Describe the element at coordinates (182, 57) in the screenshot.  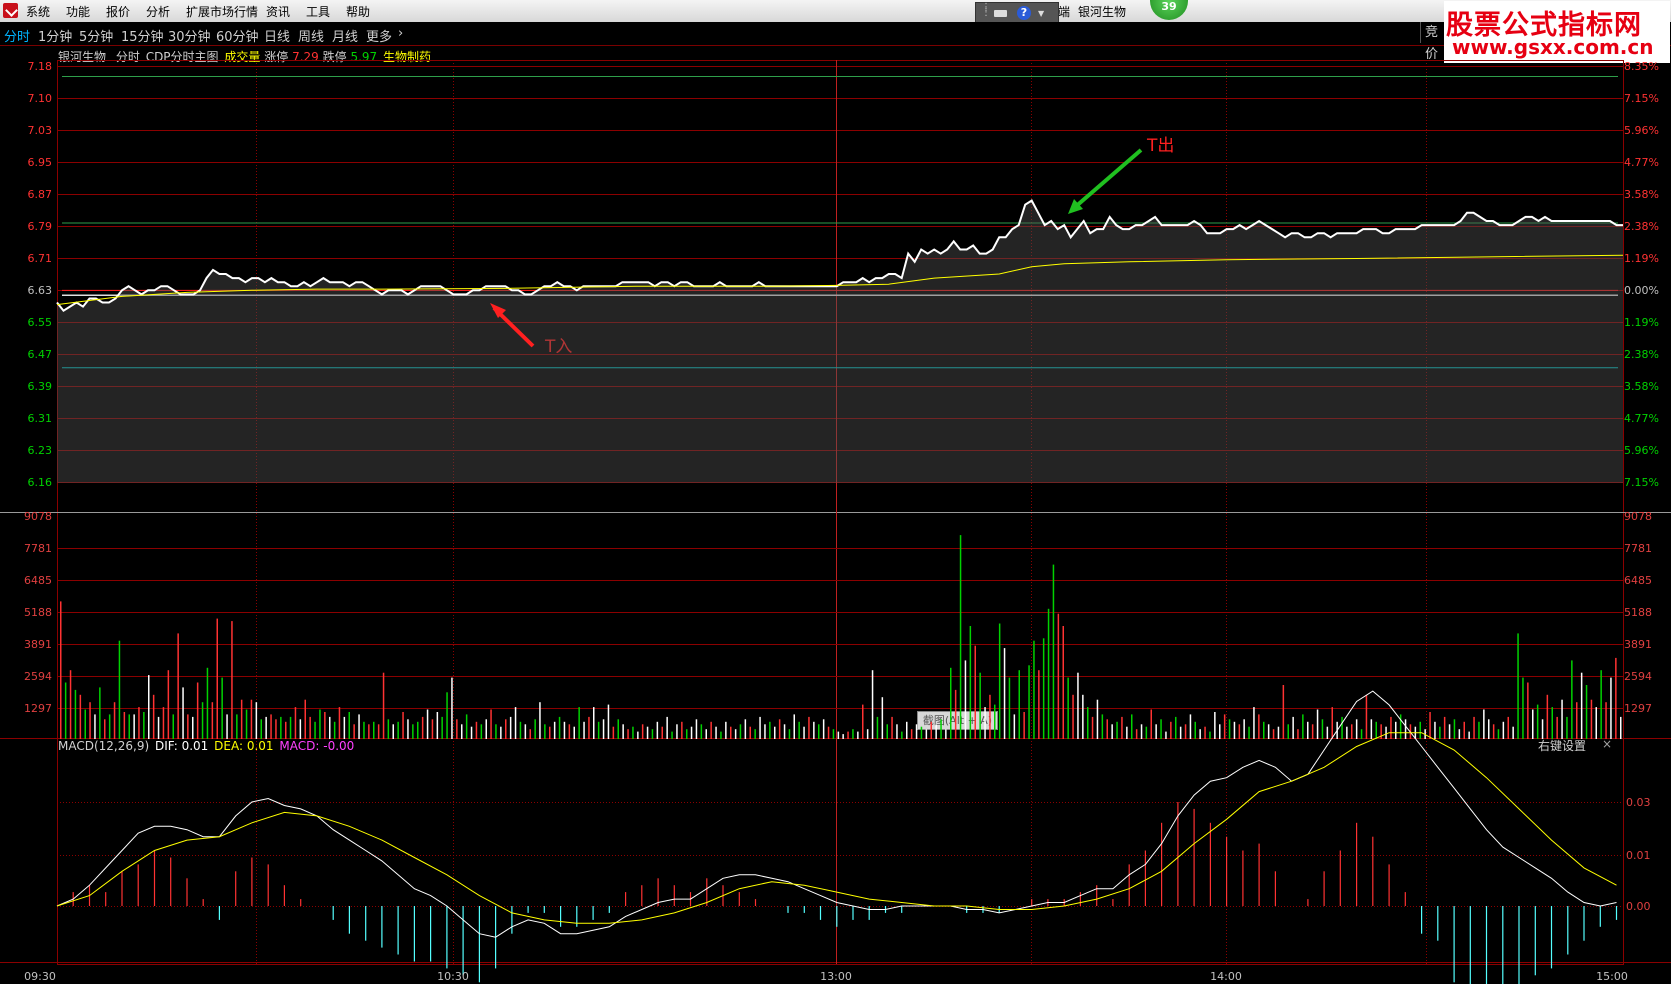
I see `legend-indicator: CDP分时主图` at that location.